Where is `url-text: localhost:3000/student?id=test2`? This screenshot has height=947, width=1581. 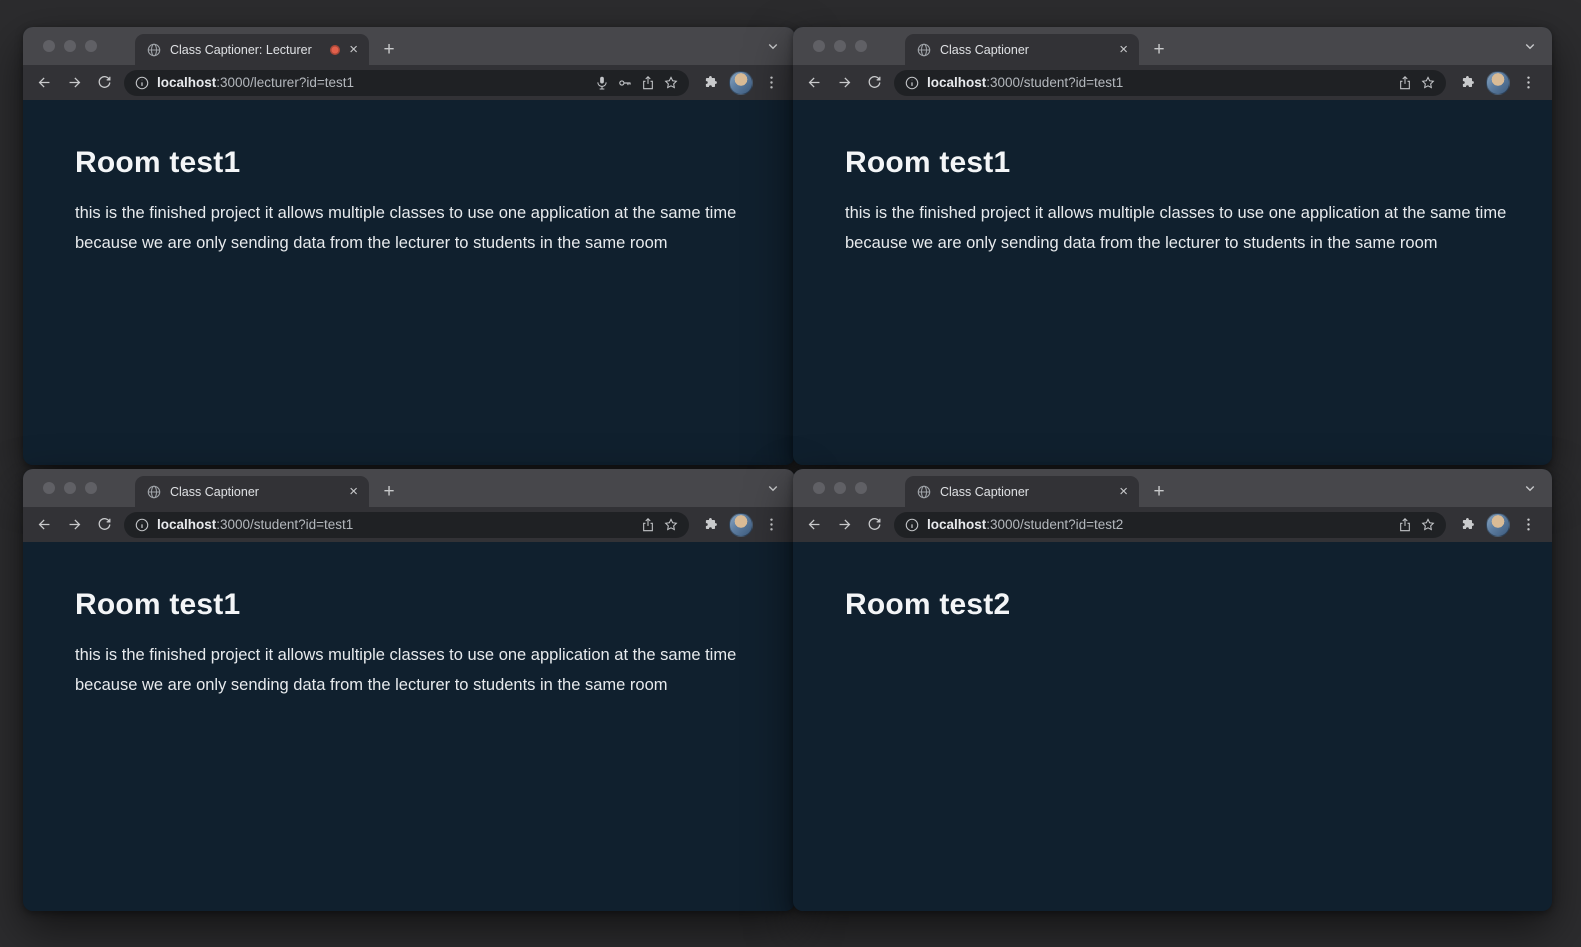 url-text: localhost:3000/student?id=test2 is located at coordinates (1158, 524).